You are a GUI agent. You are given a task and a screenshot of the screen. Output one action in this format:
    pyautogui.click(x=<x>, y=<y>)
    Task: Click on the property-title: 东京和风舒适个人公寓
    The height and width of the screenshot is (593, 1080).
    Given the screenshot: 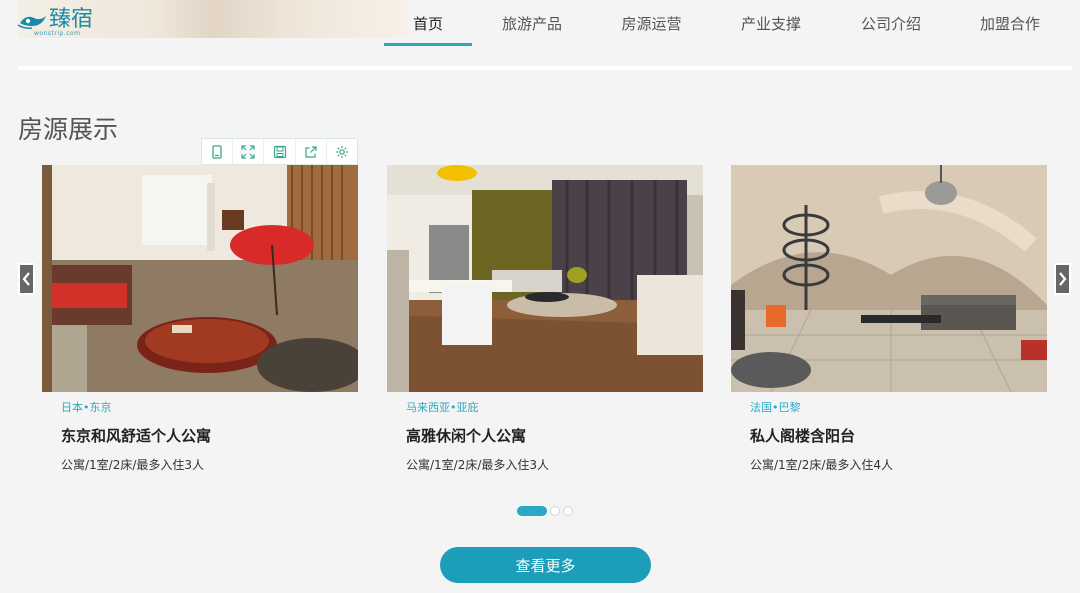 What is the action you would take?
    pyautogui.click(x=209, y=435)
    